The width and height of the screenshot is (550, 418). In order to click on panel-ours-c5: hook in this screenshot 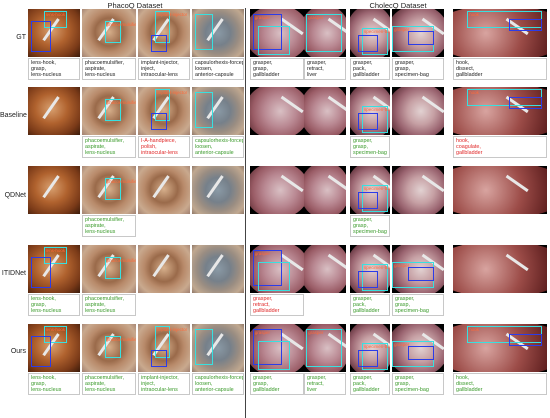, I will do `click(500, 348)`.